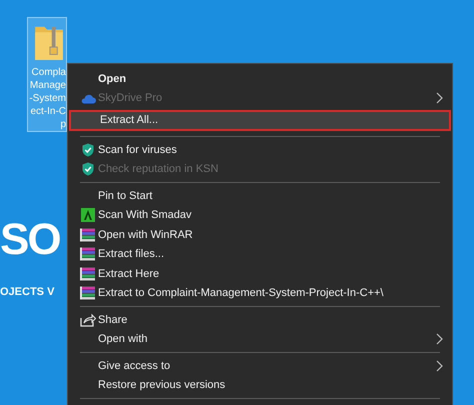 The height and width of the screenshot is (405, 474). What do you see at coordinates (88, 98) in the screenshot?
I see `cloud-icon` at bounding box center [88, 98].